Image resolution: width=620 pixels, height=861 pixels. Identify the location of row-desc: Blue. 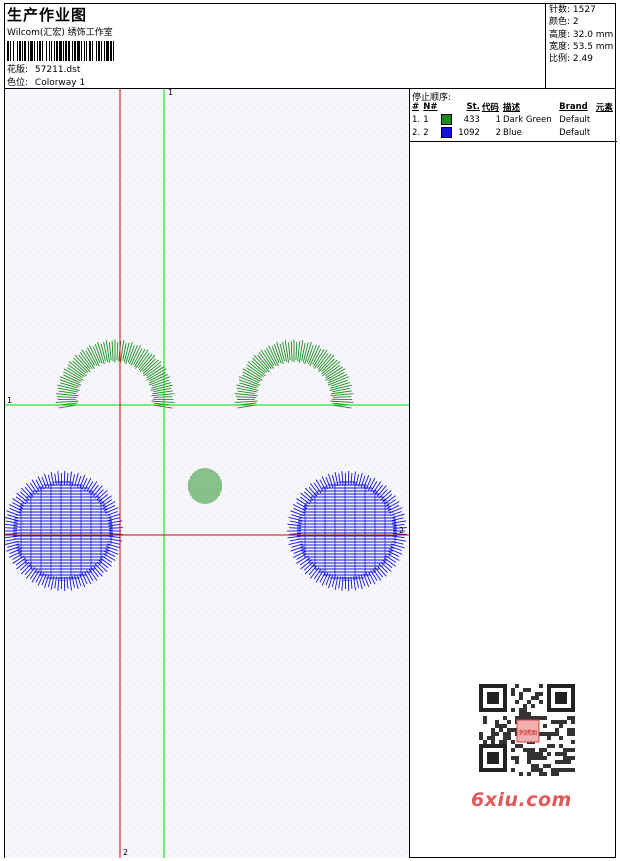
(512, 132).